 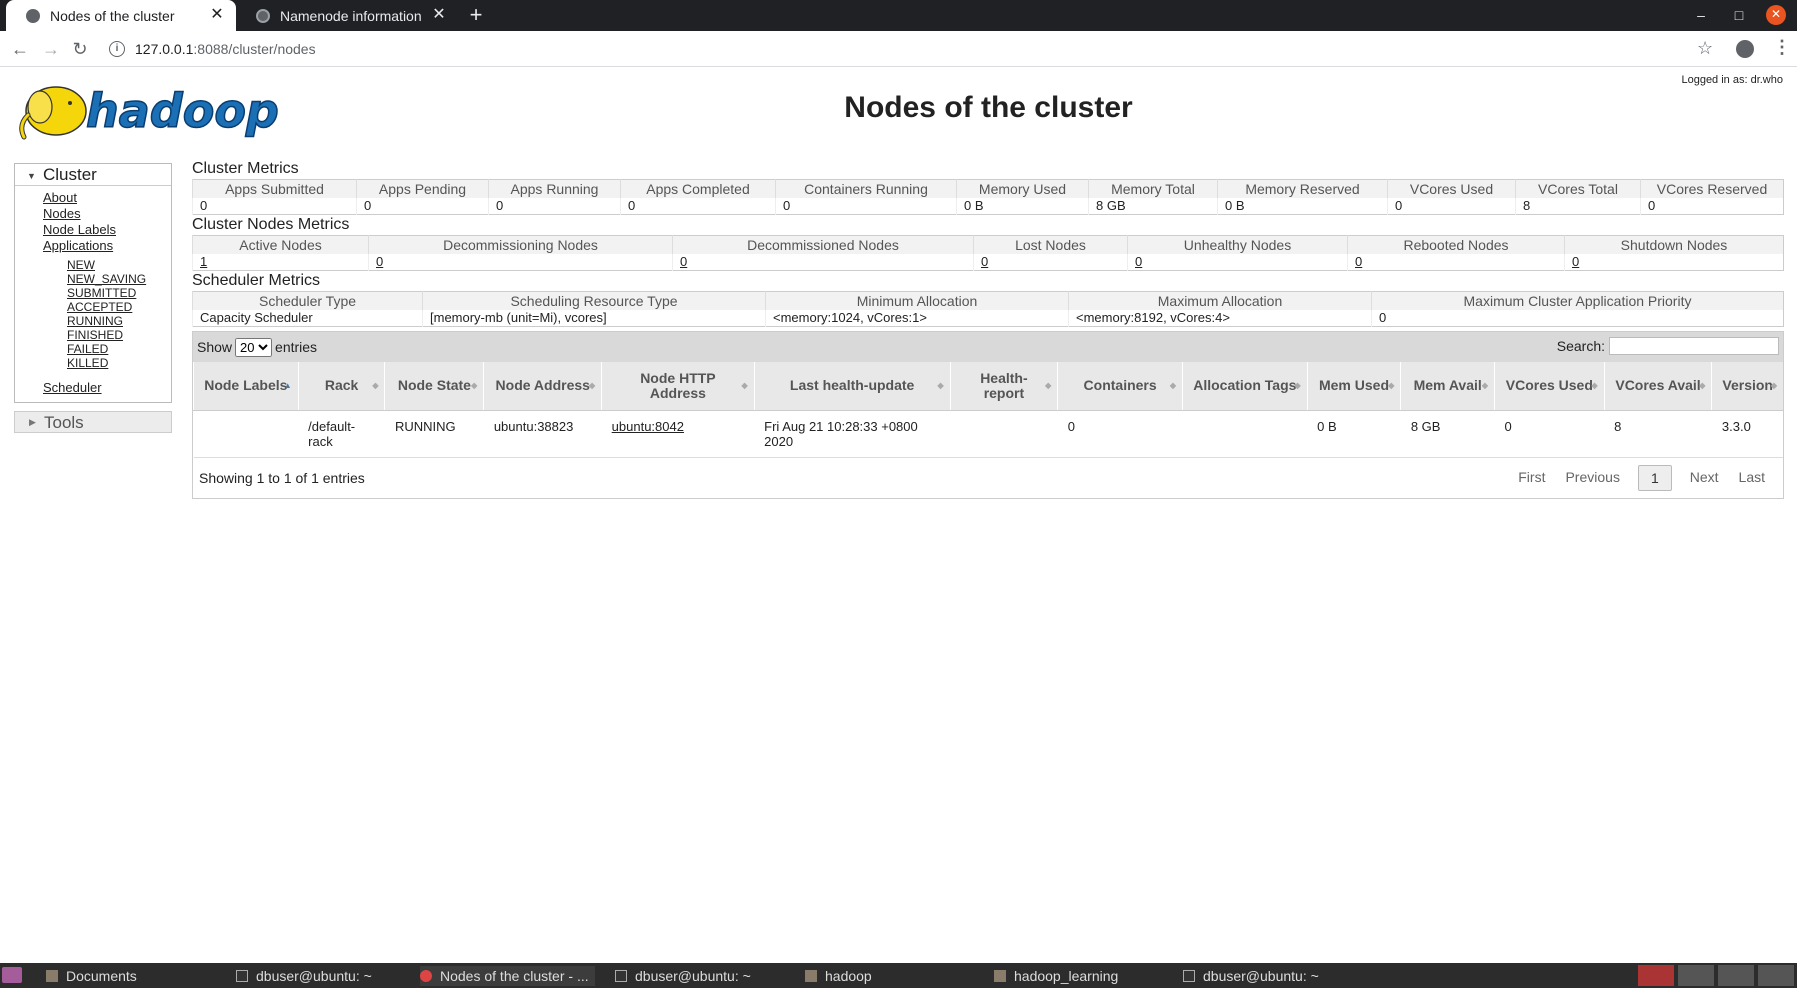 I want to click on pagination: First Previous 1 Next Last, so click(x=1641, y=477).